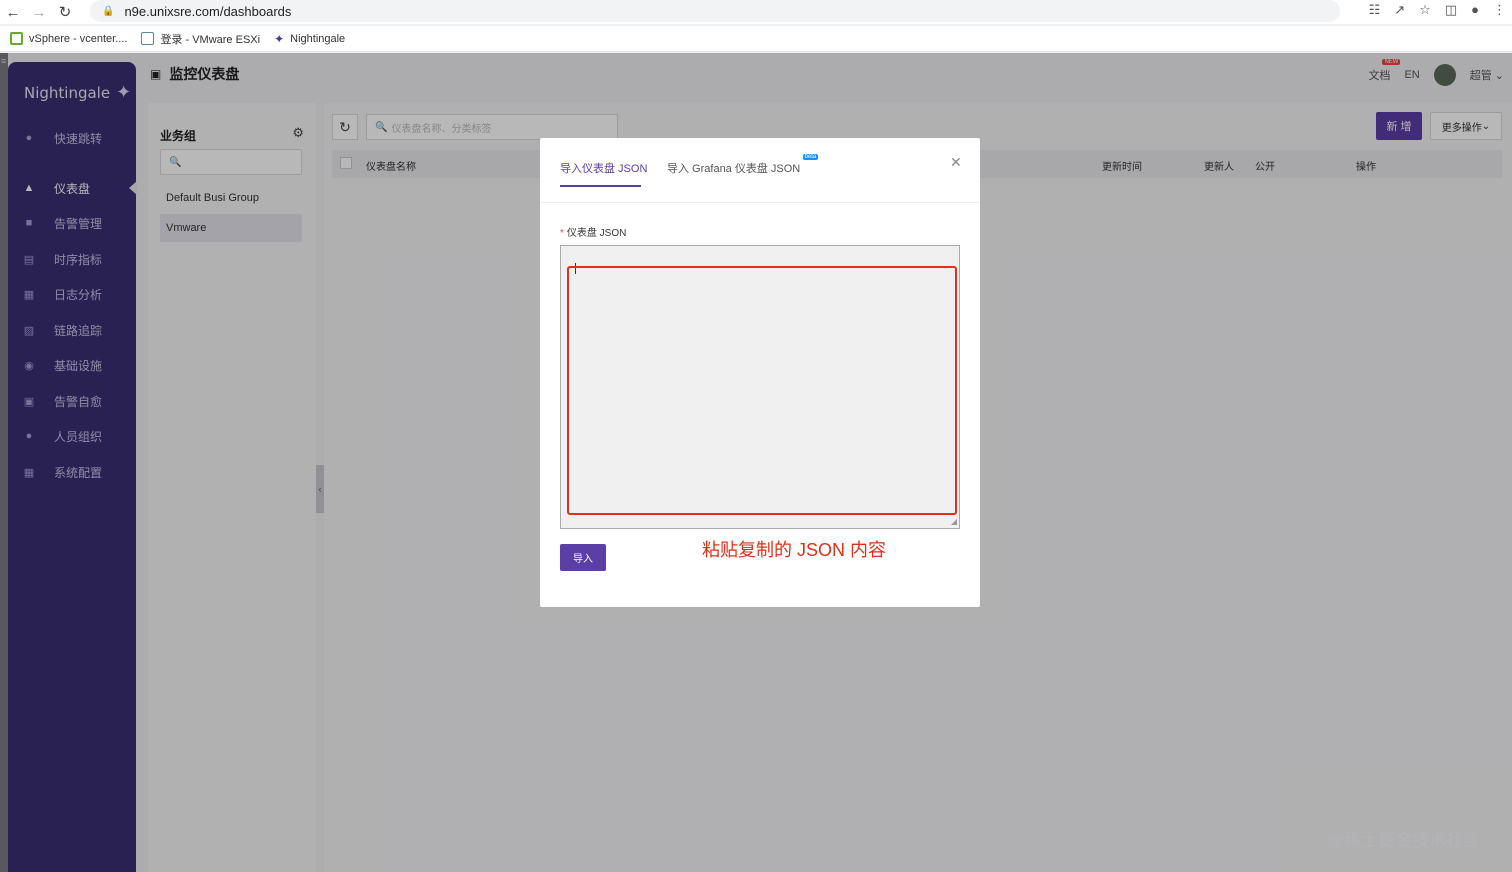 The height and width of the screenshot is (872, 1512). Describe the element at coordinates (1399, 10) in the screenshot. I see `share-icon: ↗` at that location.